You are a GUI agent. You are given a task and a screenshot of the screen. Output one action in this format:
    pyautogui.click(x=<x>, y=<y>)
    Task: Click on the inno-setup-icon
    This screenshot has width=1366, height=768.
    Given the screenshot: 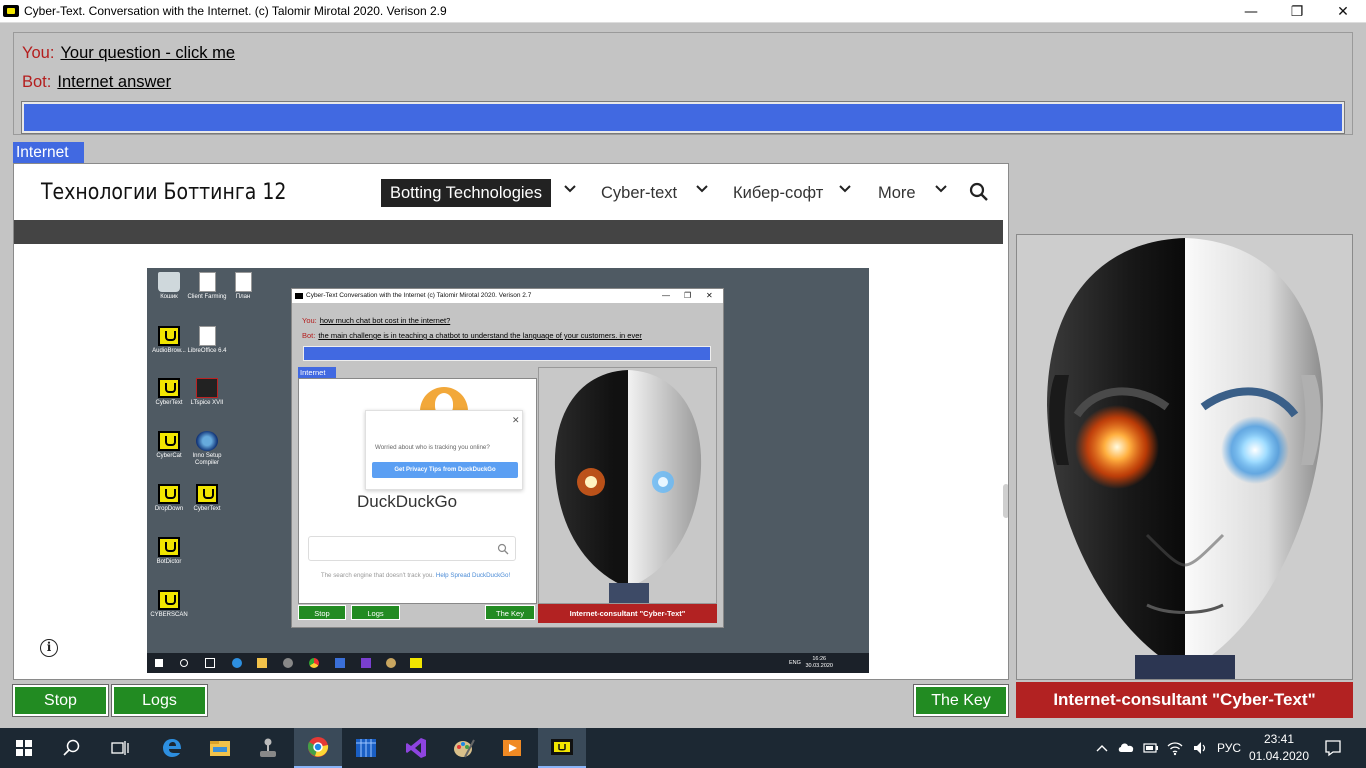 What is the action you would take?
    pyautogui.click(x=207, y=441)
    